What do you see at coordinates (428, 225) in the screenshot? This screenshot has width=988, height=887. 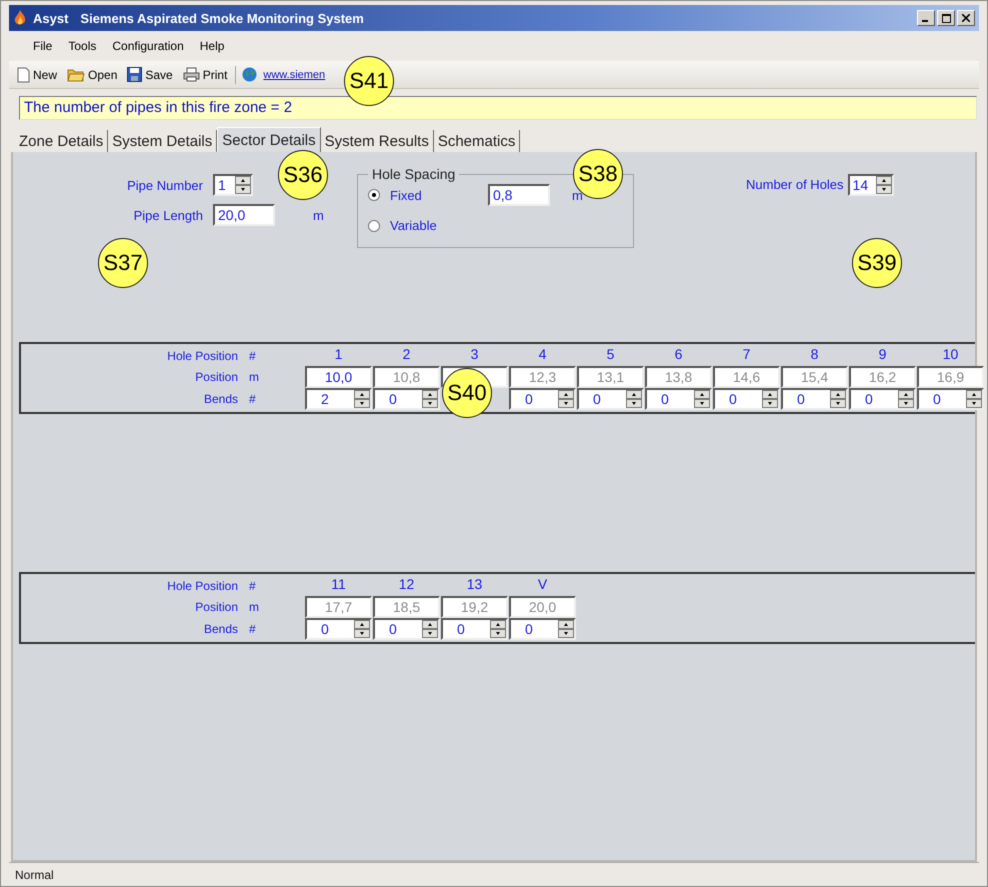 I see `radio-option: Variable` at bounding box center [428, 225].